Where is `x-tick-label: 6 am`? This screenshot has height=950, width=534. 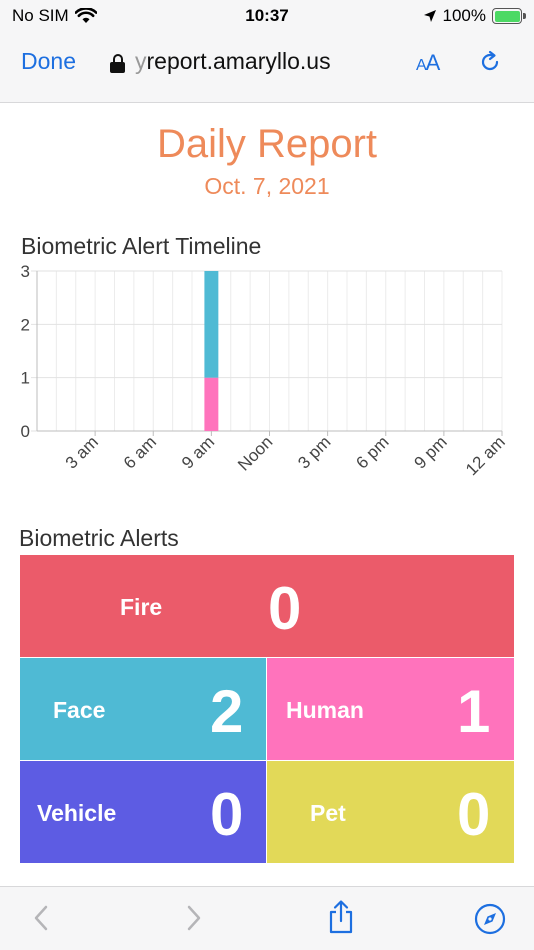
x-tick-label: 6 am is located at coordinates (140, 452).